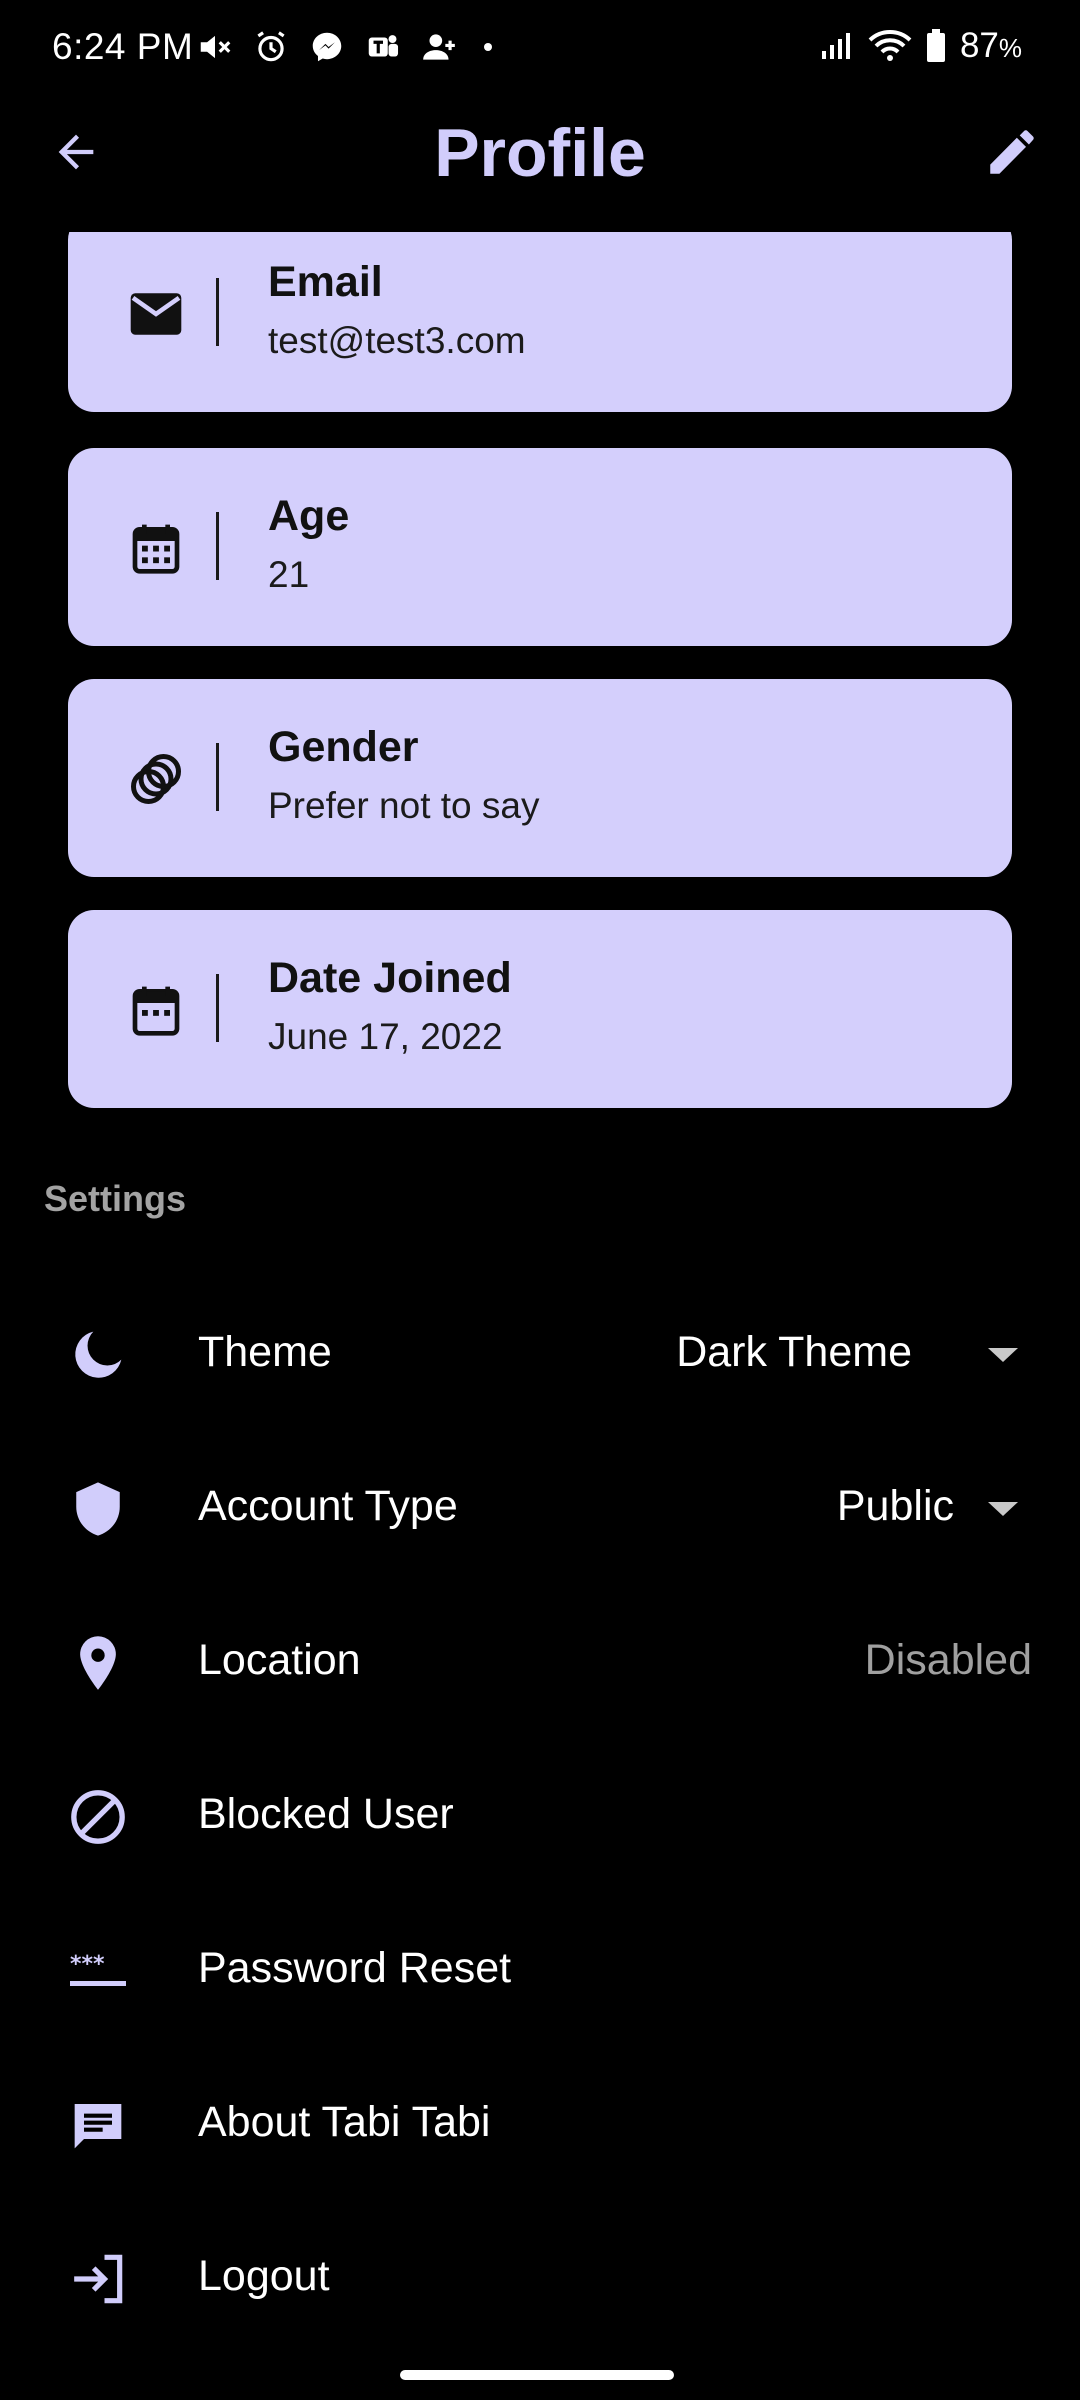  I want to click on email-card: Email test@test3.com, so click(540, 322).